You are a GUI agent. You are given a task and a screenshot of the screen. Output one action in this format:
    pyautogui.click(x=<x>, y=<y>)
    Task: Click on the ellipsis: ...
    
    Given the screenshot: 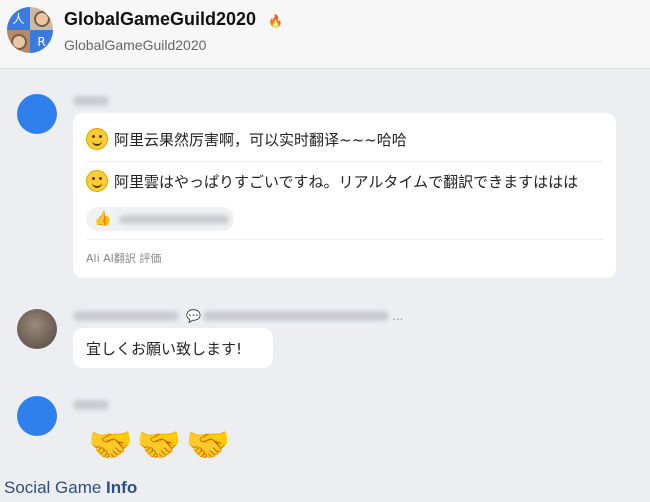 What is the action you would take?
    pyautogui.click(x=398, y=316)
    